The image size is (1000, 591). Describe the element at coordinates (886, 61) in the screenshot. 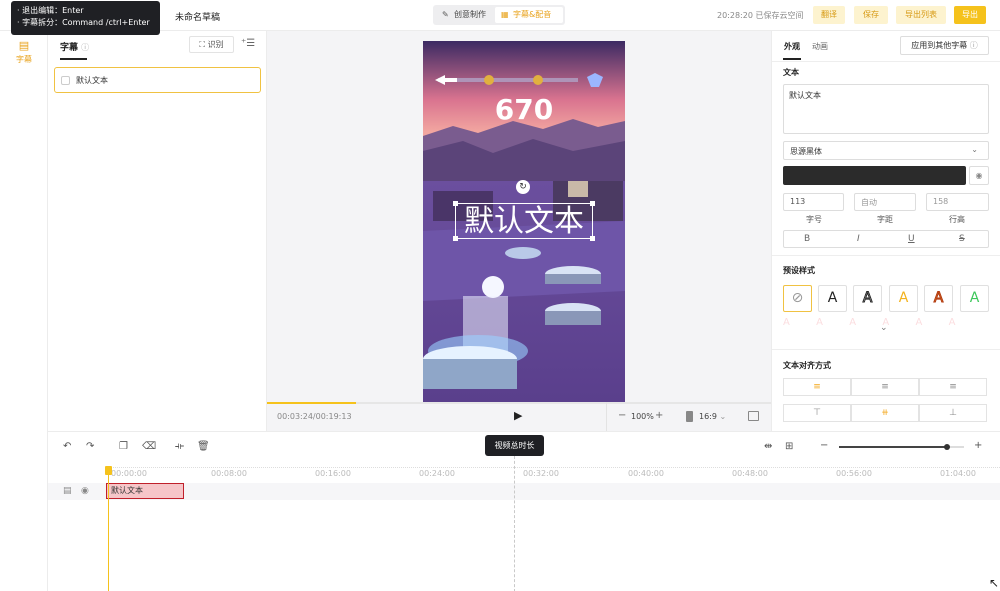

I see `divider` at that location.